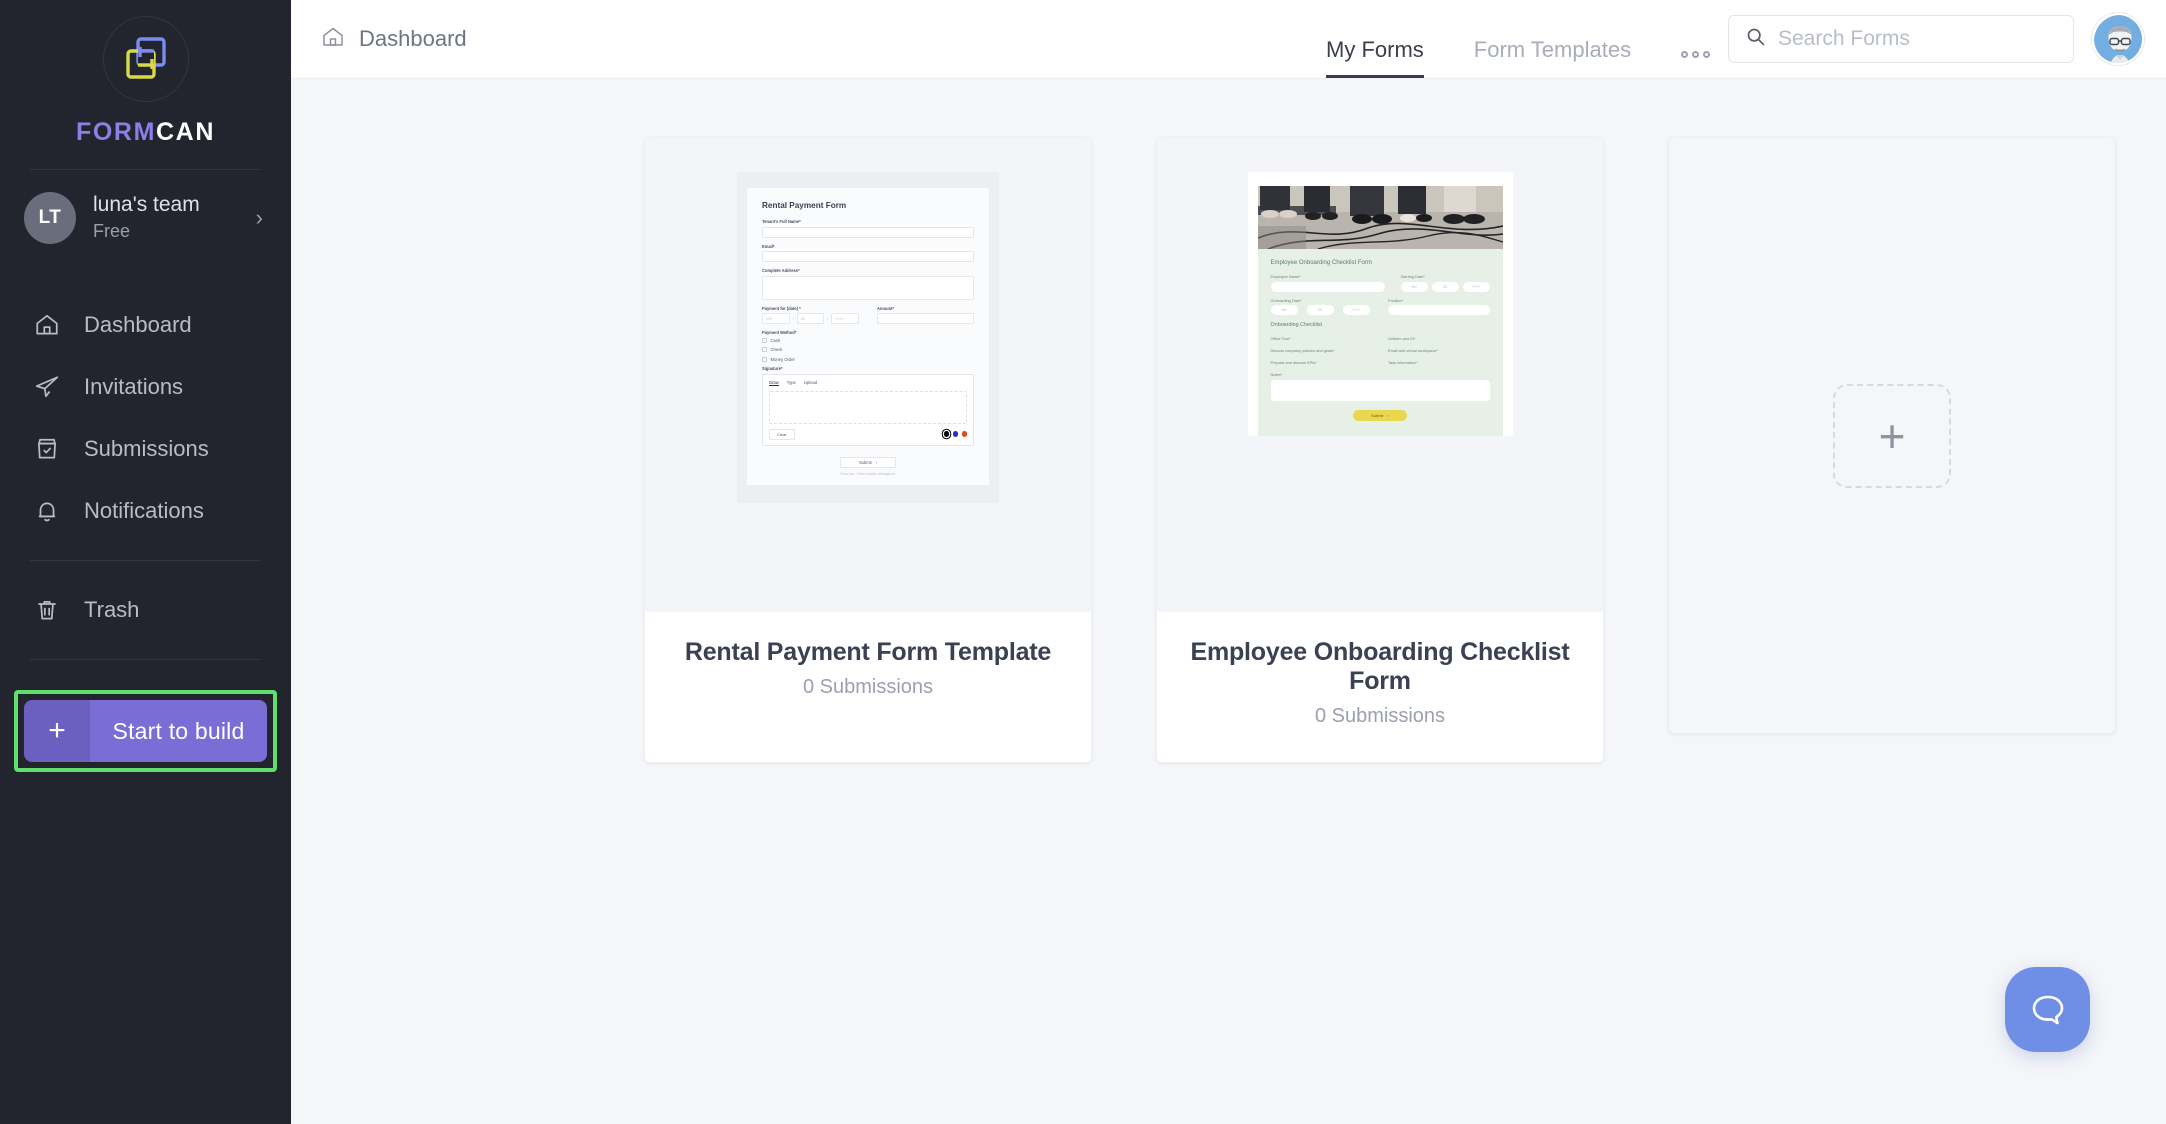  What do you see at coordinates (1293, 362) in the screenshot?
I see `preview-checklist-item: Prepare and discuss KPIs*` at bounding box center [1293, 362].